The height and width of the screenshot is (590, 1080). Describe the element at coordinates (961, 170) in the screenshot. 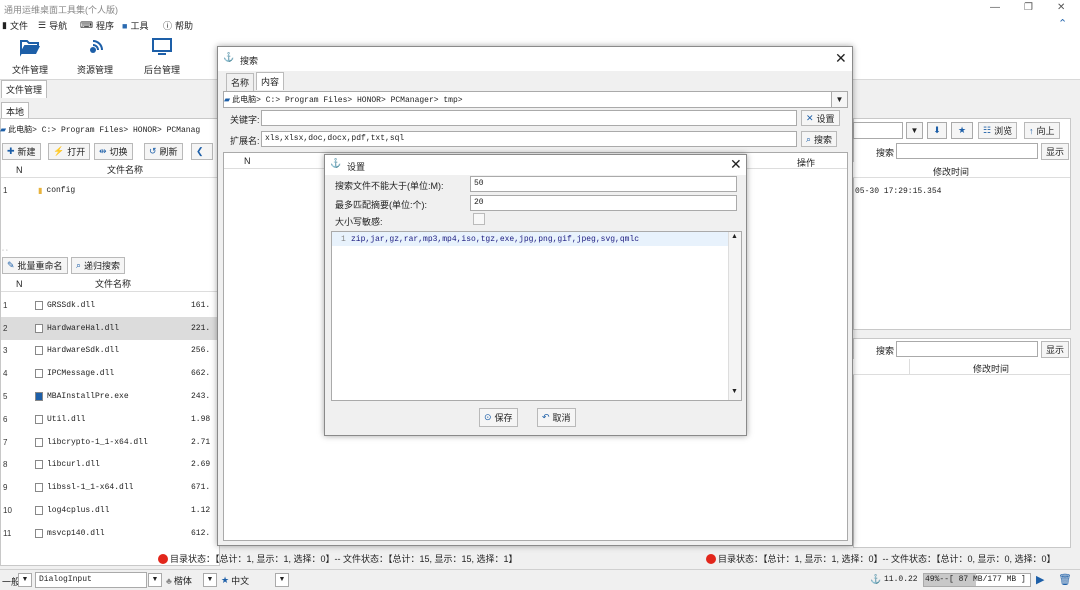

I see `right-table-header: 修改时间` at that location.